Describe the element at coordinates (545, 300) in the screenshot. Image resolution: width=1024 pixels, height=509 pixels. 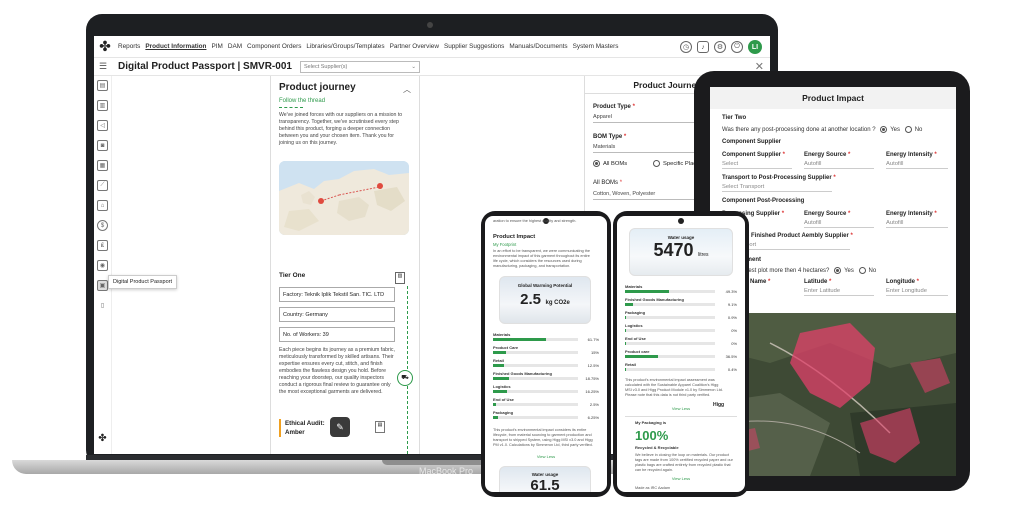
I see `gwp-card: Global Warming Potential 2.5 kg CO2e` at that location.